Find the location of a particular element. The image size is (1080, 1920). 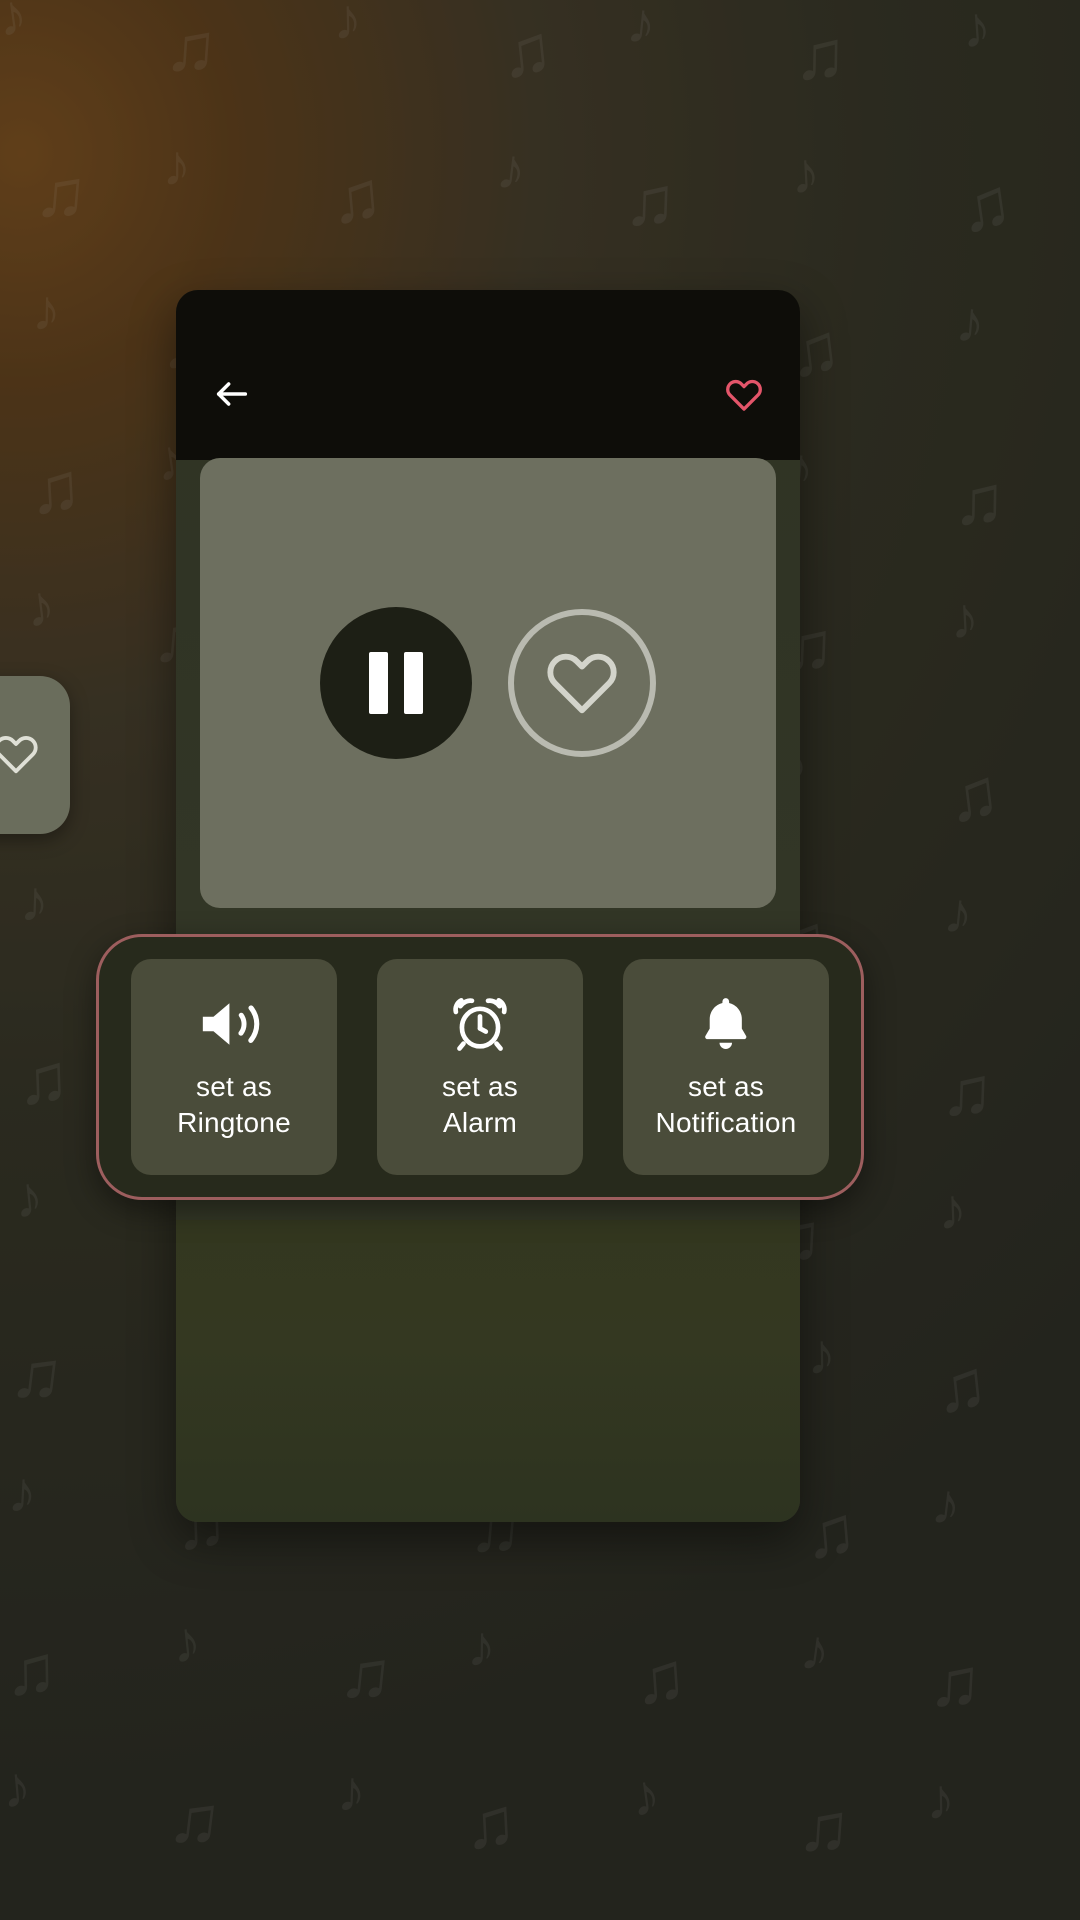

favorite-button is located at coordinates (744, 396).